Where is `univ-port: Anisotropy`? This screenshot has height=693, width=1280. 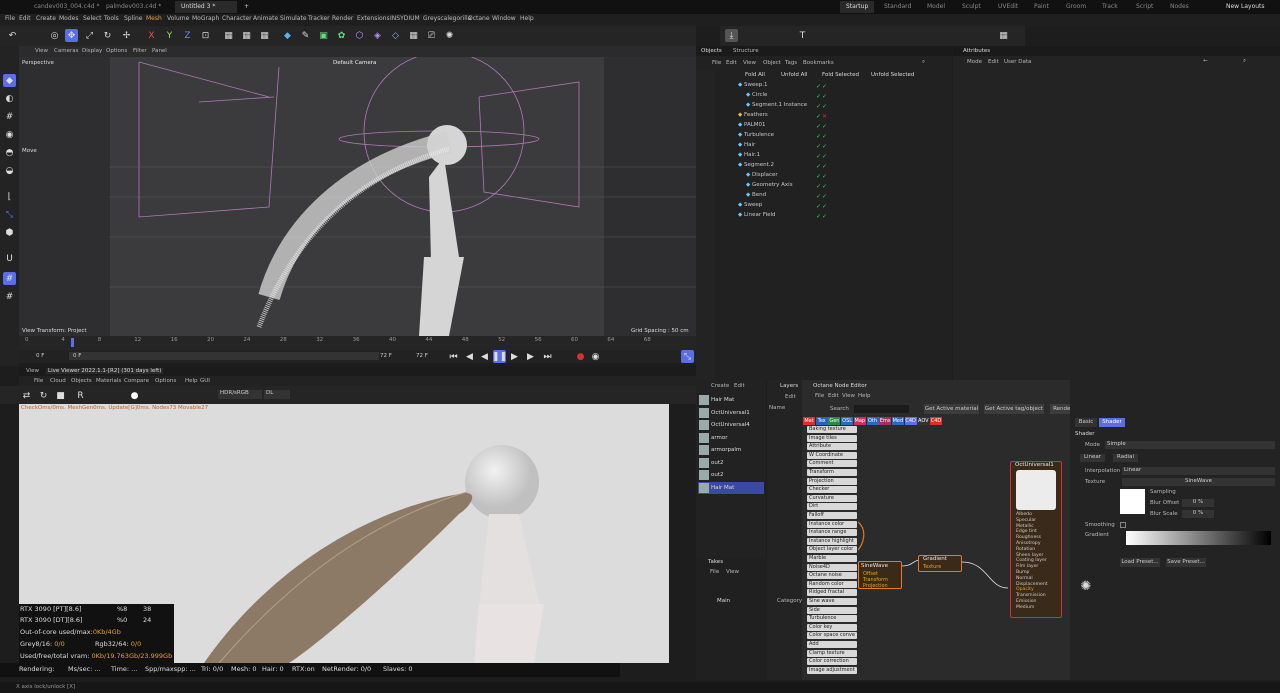
univ-port: Anisotropy is located at coordinates (1028, 543).